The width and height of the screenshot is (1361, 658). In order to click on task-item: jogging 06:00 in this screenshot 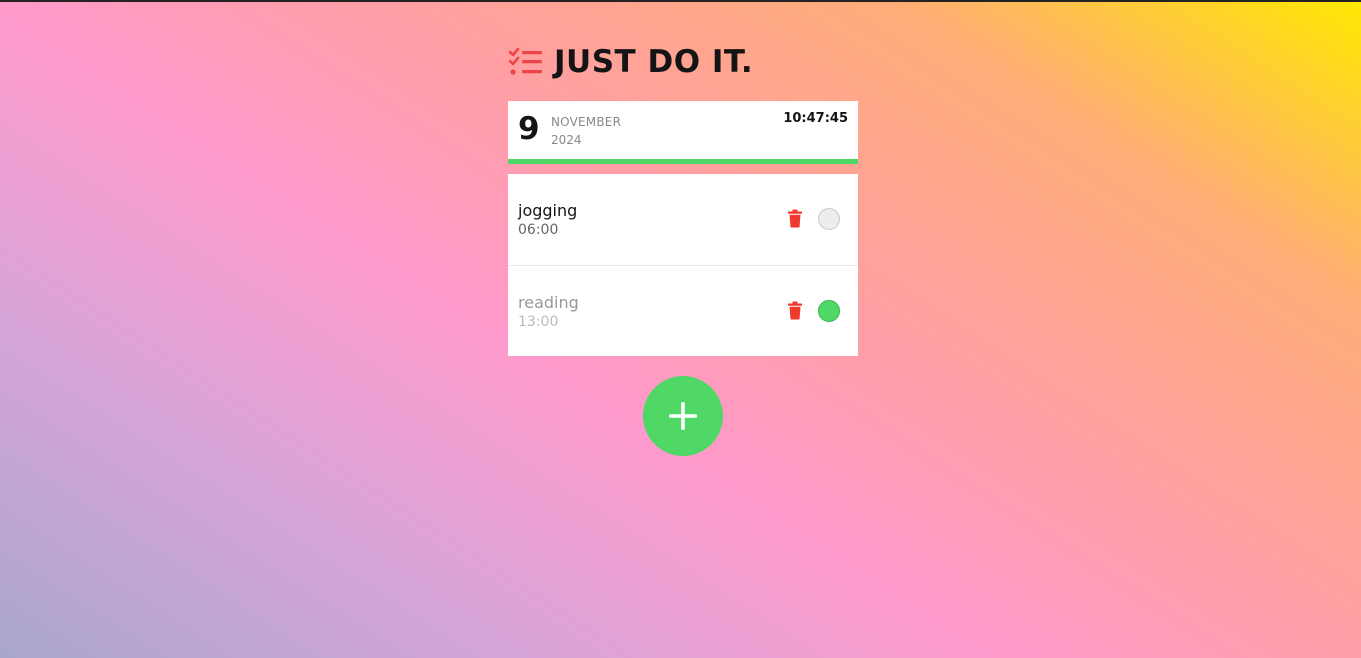, I will do `click(683, 219)`.